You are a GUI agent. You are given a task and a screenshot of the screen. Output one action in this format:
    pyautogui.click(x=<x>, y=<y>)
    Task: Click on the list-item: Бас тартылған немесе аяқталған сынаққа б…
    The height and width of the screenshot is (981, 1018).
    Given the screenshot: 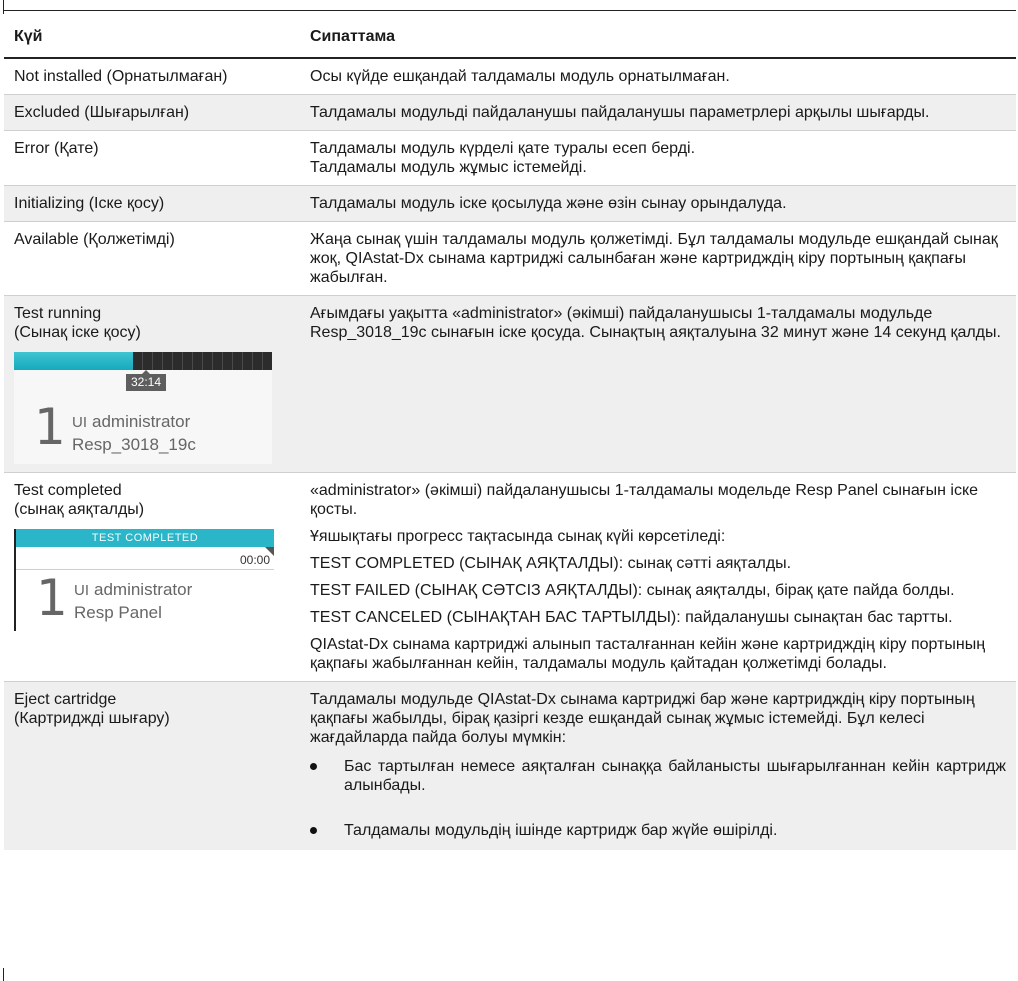 What is the action you would take?
    pyautogui.click(x=658, y=776)
    